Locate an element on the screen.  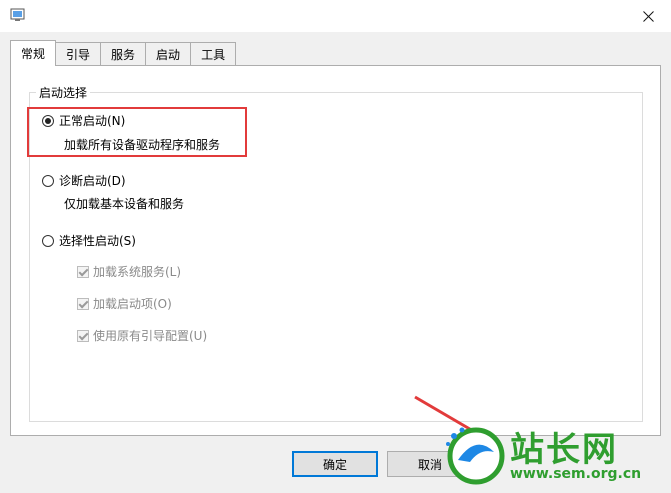
msconfig-icon is located at coordinates (18, 15).